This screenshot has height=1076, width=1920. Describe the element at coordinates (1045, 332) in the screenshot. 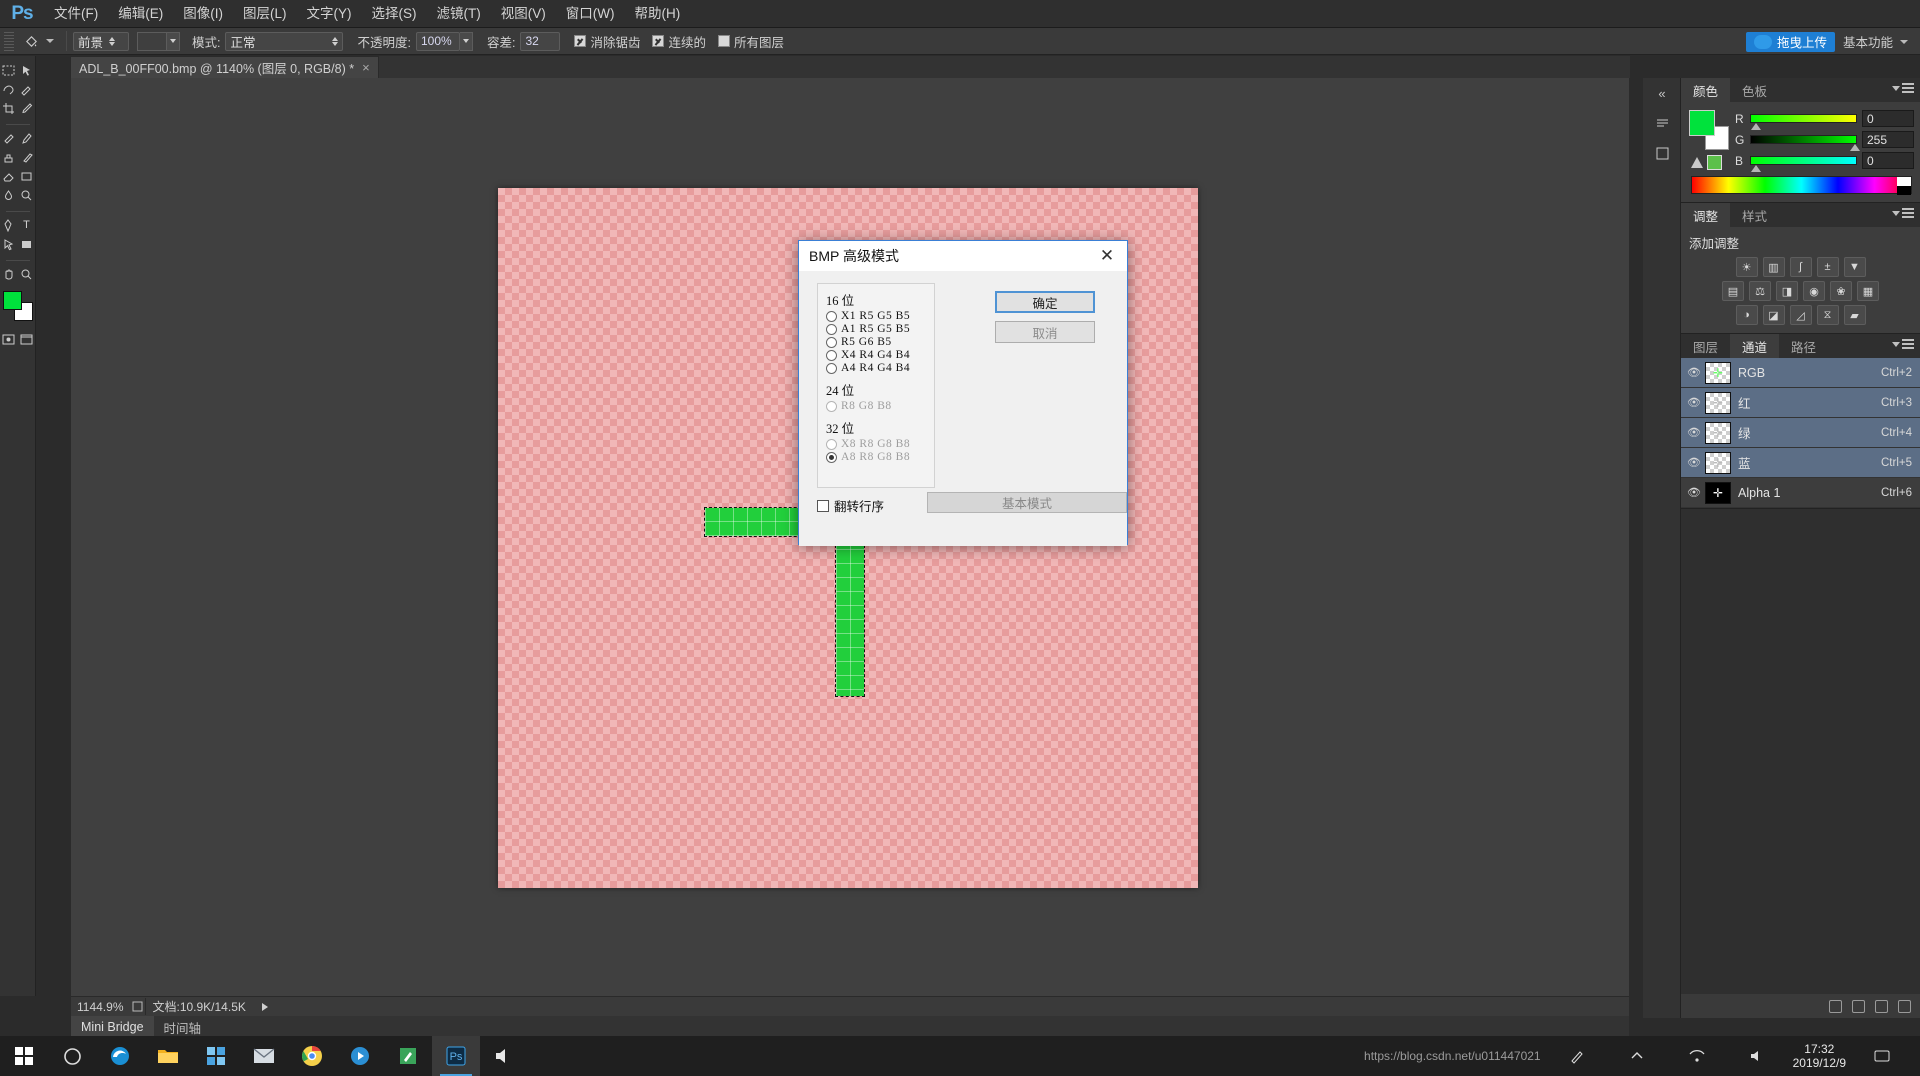

I see `cancel-button: 取消` at that location.